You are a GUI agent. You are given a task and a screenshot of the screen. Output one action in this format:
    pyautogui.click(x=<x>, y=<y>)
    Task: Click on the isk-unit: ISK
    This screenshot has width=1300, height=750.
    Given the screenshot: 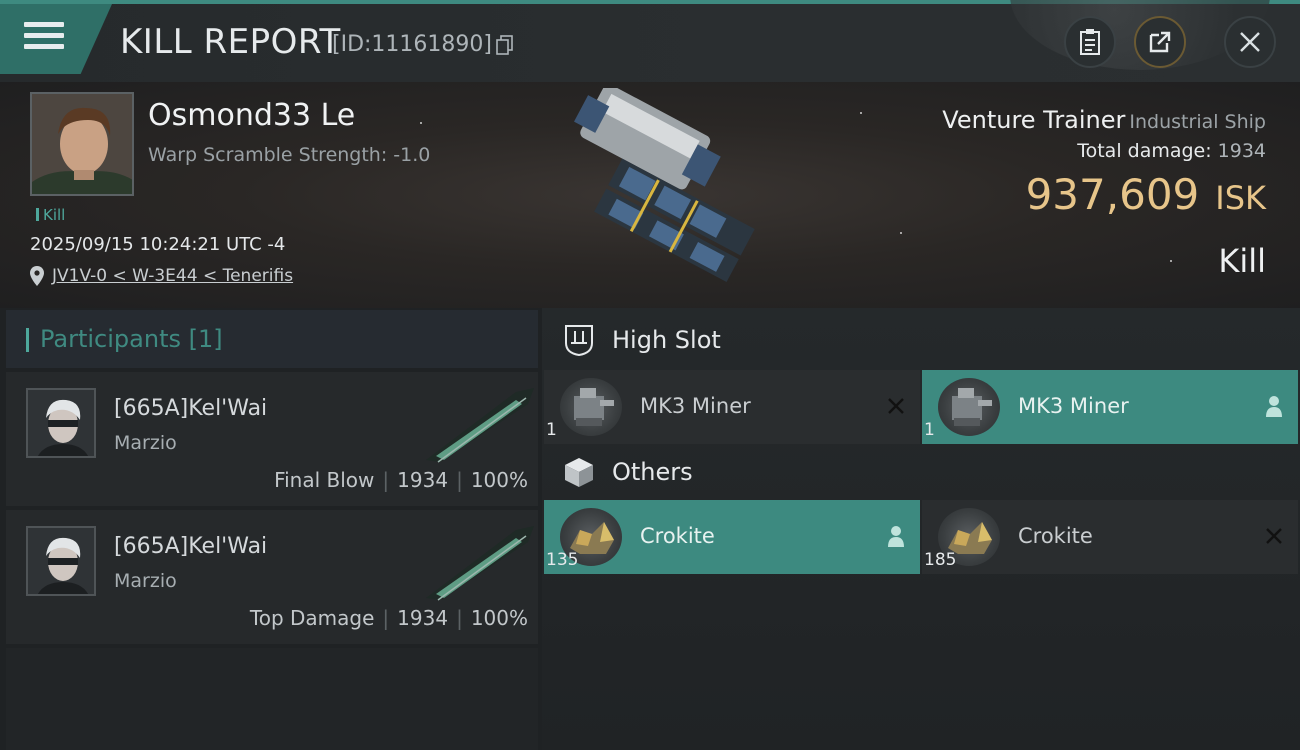 What is the action you would take?
    pyautogui.click(x=1240, y=198)
    